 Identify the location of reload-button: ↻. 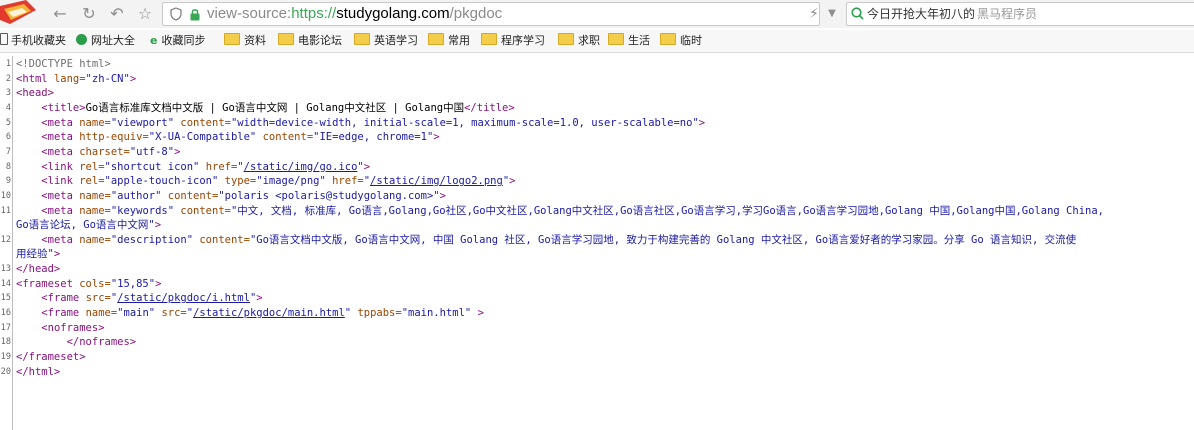
(89, 14).